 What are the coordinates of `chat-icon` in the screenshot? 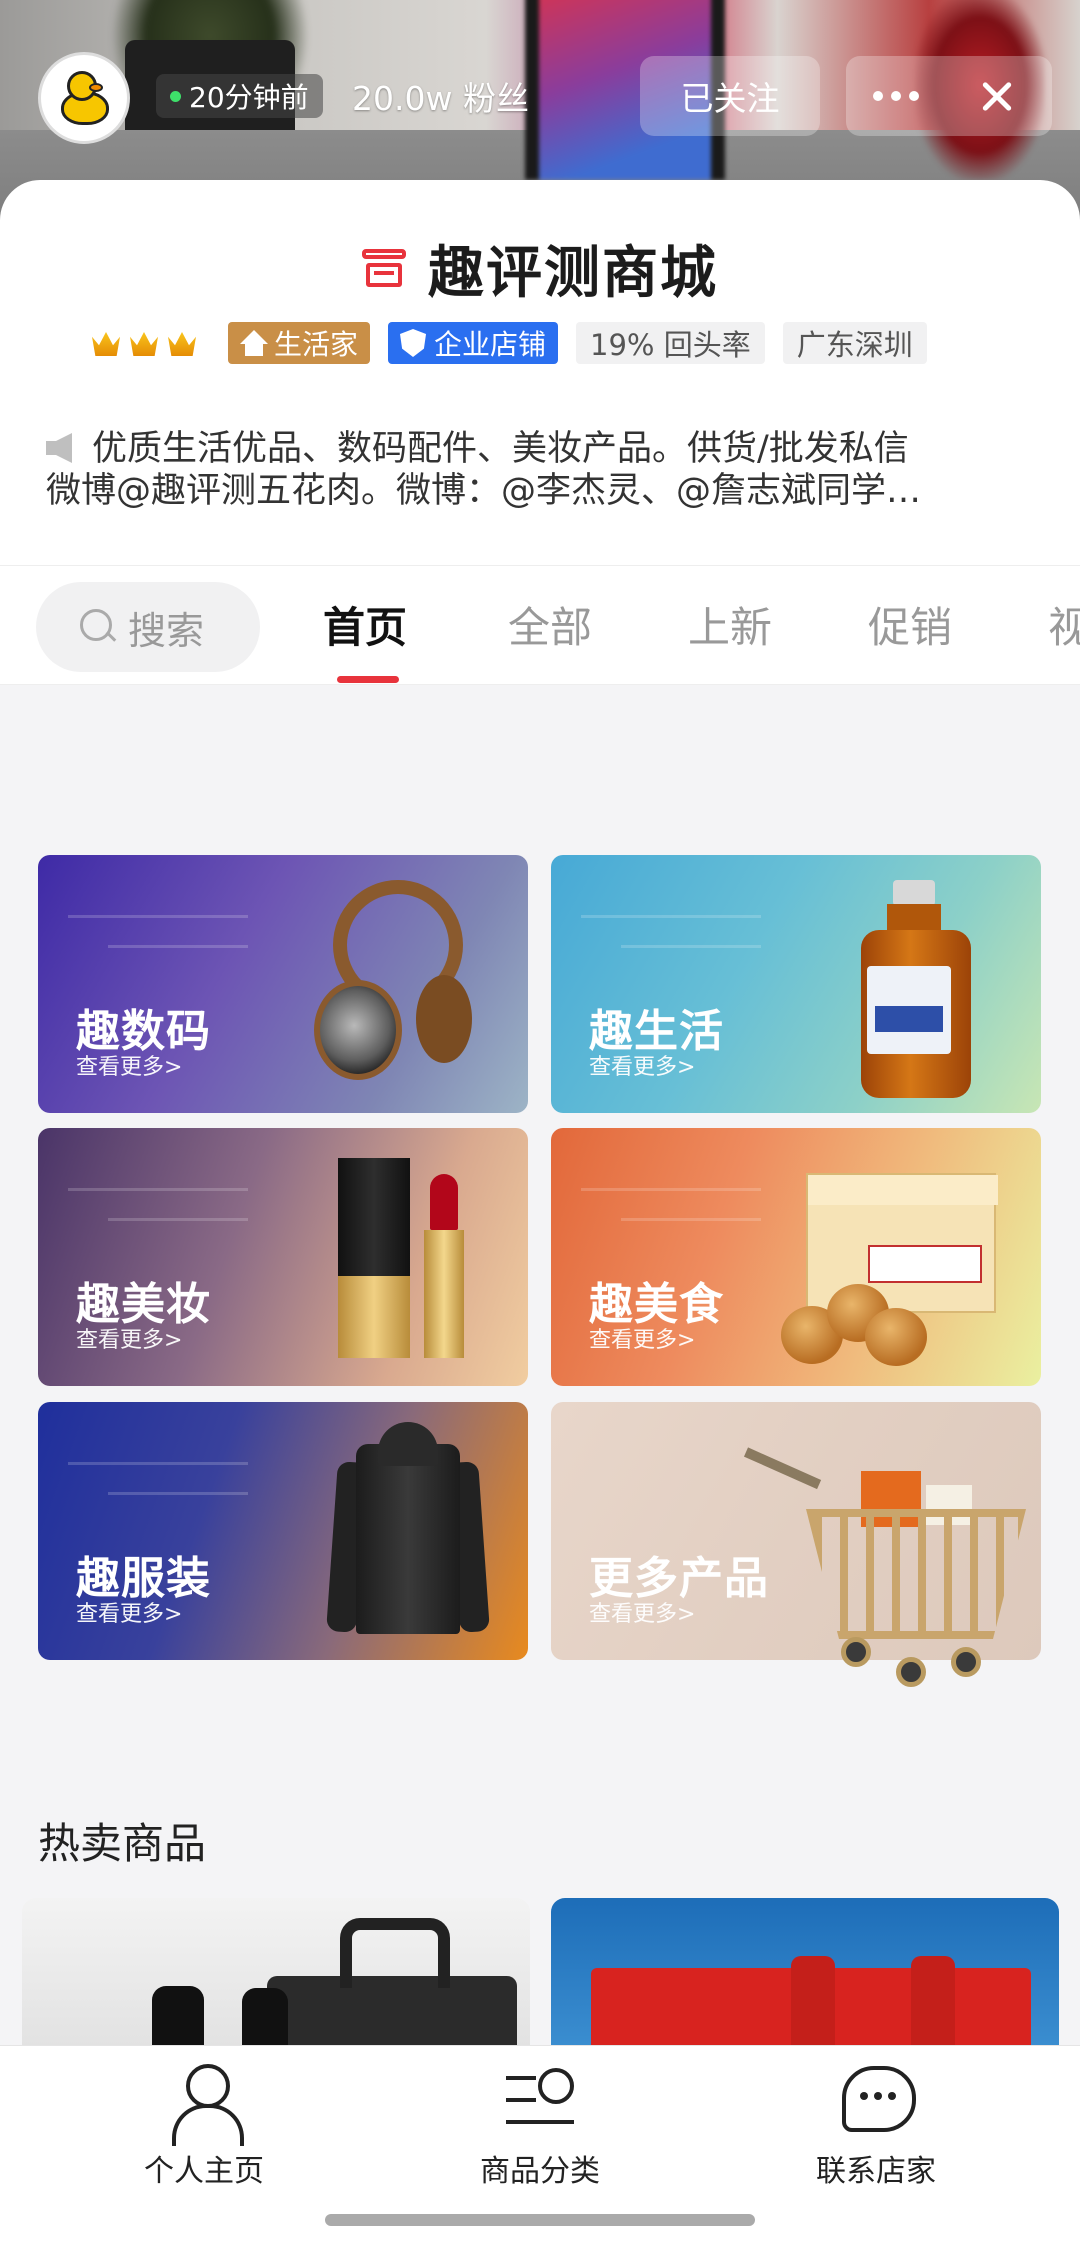 It's located at (878, 2102).